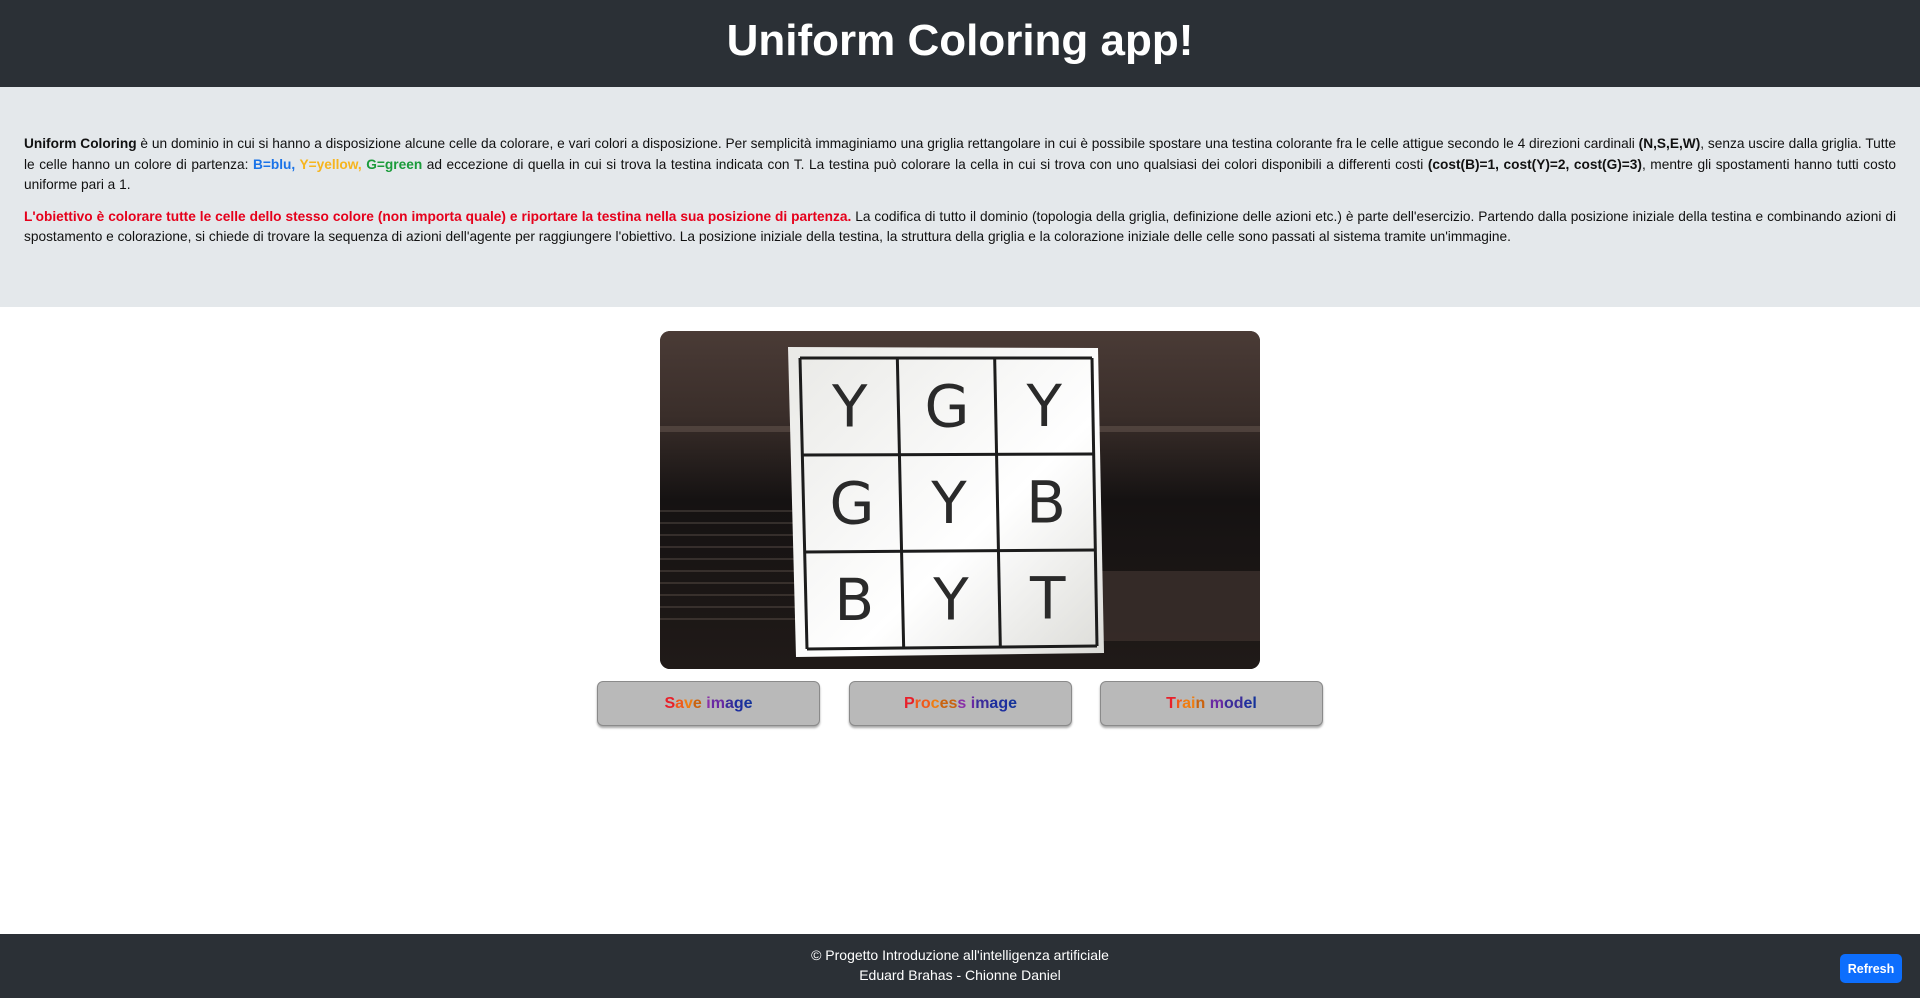  Describe the element at coordinates (1534, 164) in the screenshot. I see `costs: (cost(B)=1, cost(Y)=2, cost(G)=3)` at that location.